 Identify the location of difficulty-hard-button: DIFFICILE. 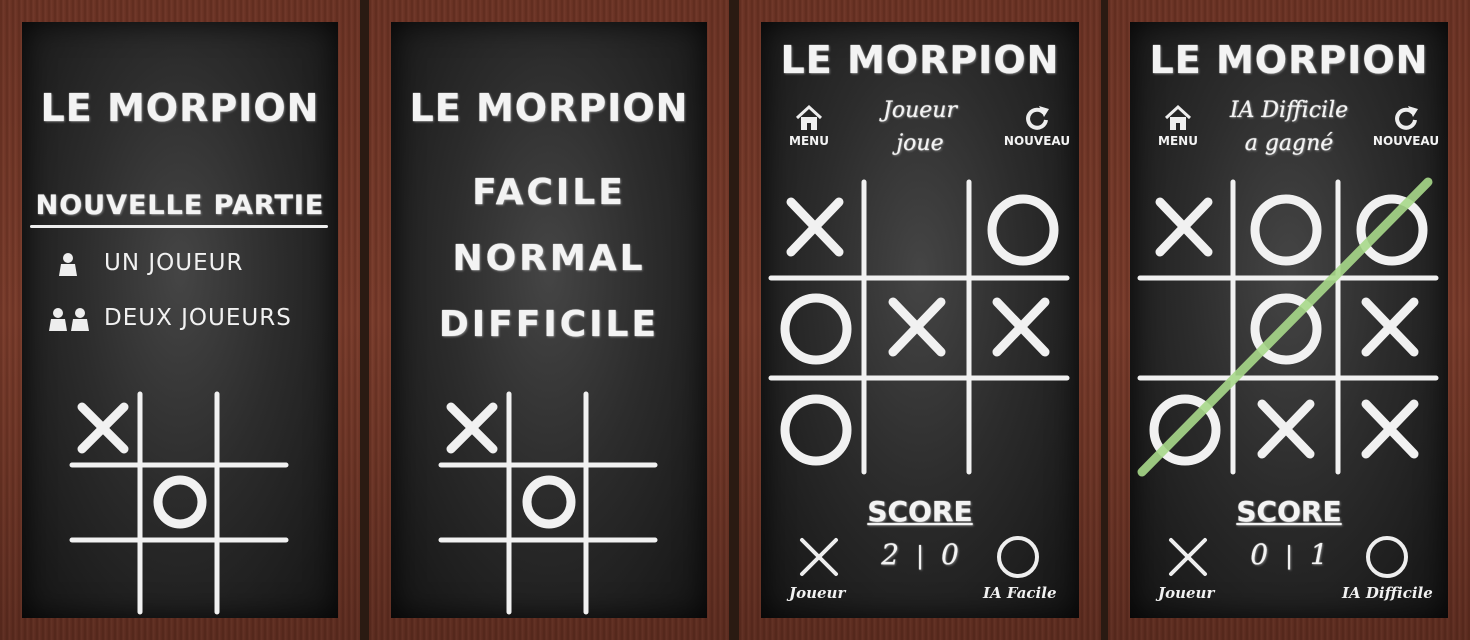
(549, 324).